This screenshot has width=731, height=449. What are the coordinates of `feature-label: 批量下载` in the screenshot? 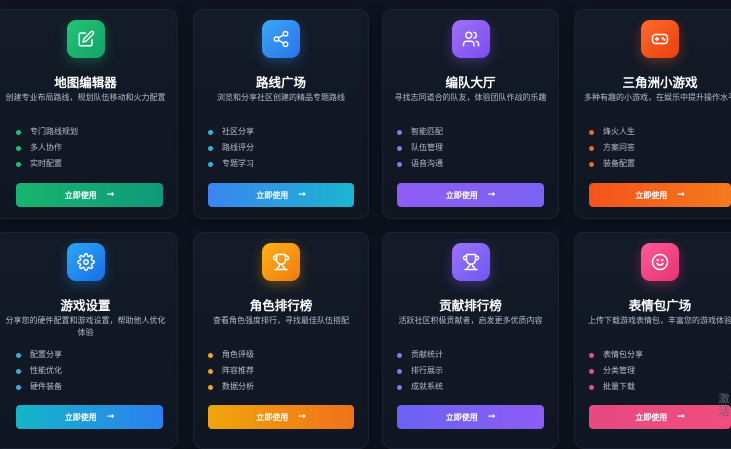 It's located at (619, 386).